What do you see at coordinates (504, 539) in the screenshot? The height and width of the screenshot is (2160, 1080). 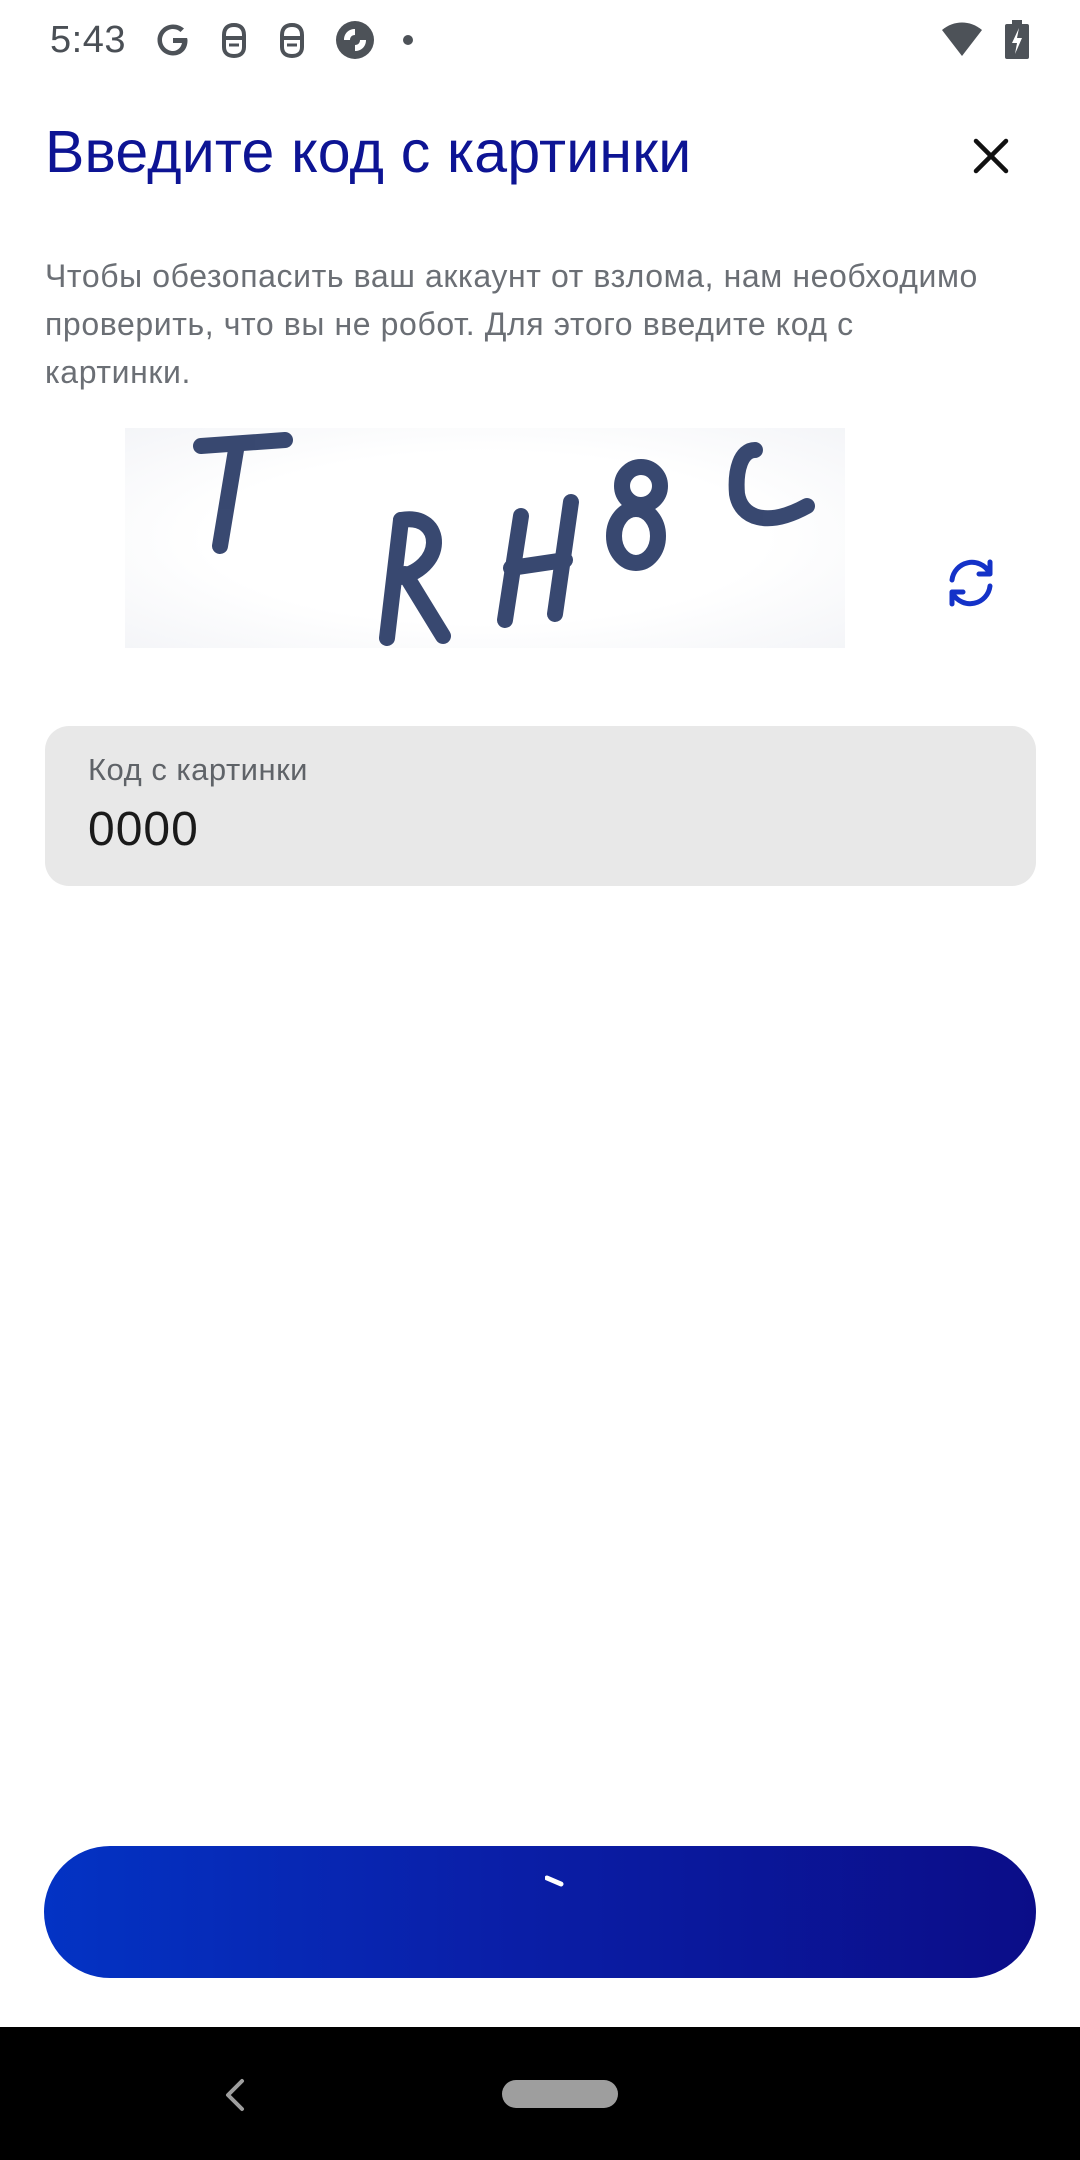 I see `captcha-glyphs` at bounding box center [504, 539].